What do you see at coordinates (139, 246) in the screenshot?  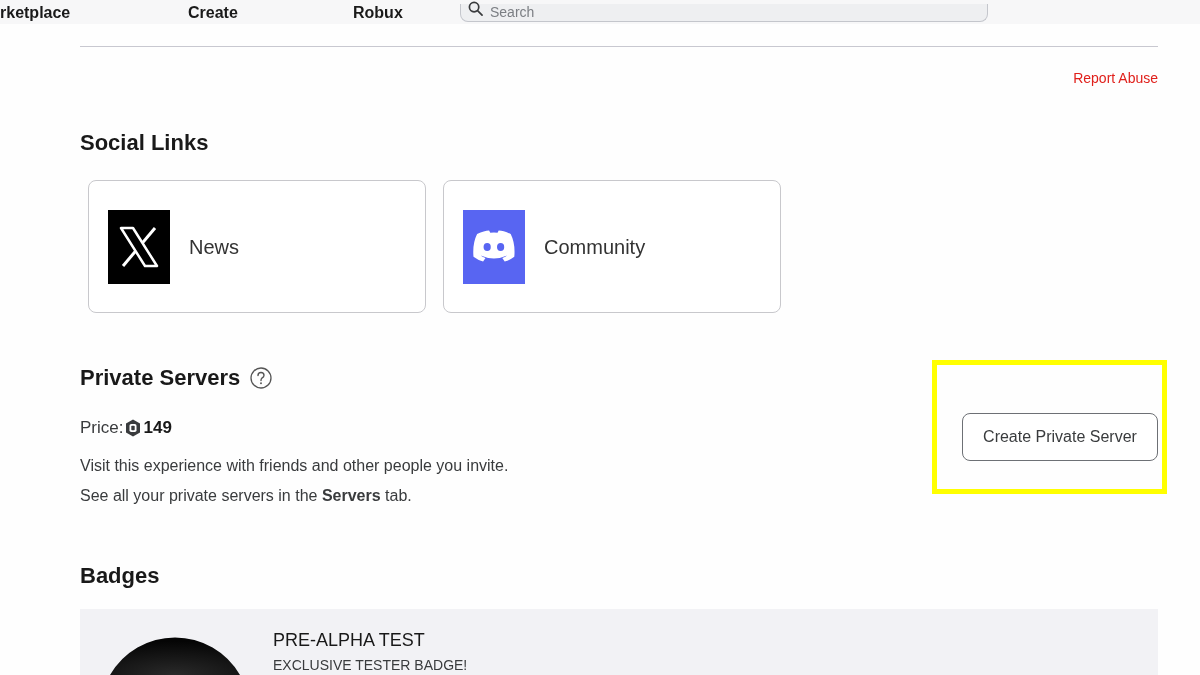 I see `x-logo-icon` at bounding box center [139, 246].